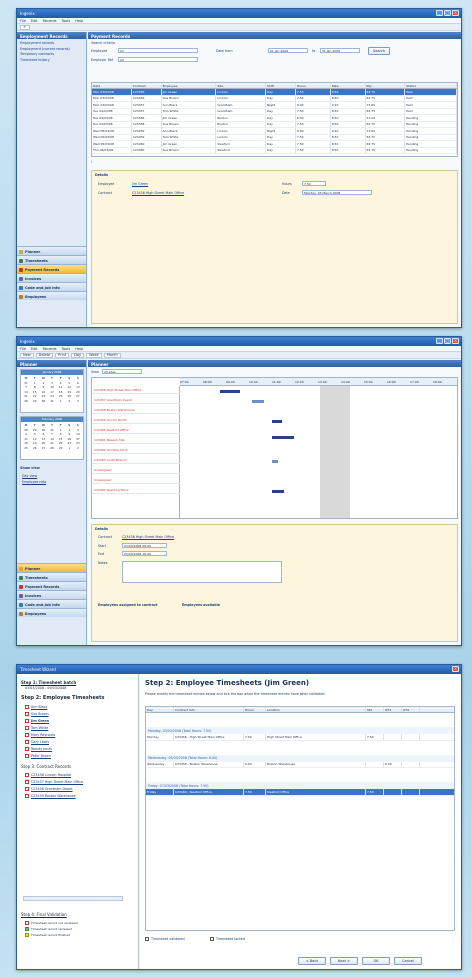 Image resolution: width=472 pixels, height=978 pixels. Describe the element at coordinates (51, 612) in the screenshot. I see `nav-employees: Employees` at that location.